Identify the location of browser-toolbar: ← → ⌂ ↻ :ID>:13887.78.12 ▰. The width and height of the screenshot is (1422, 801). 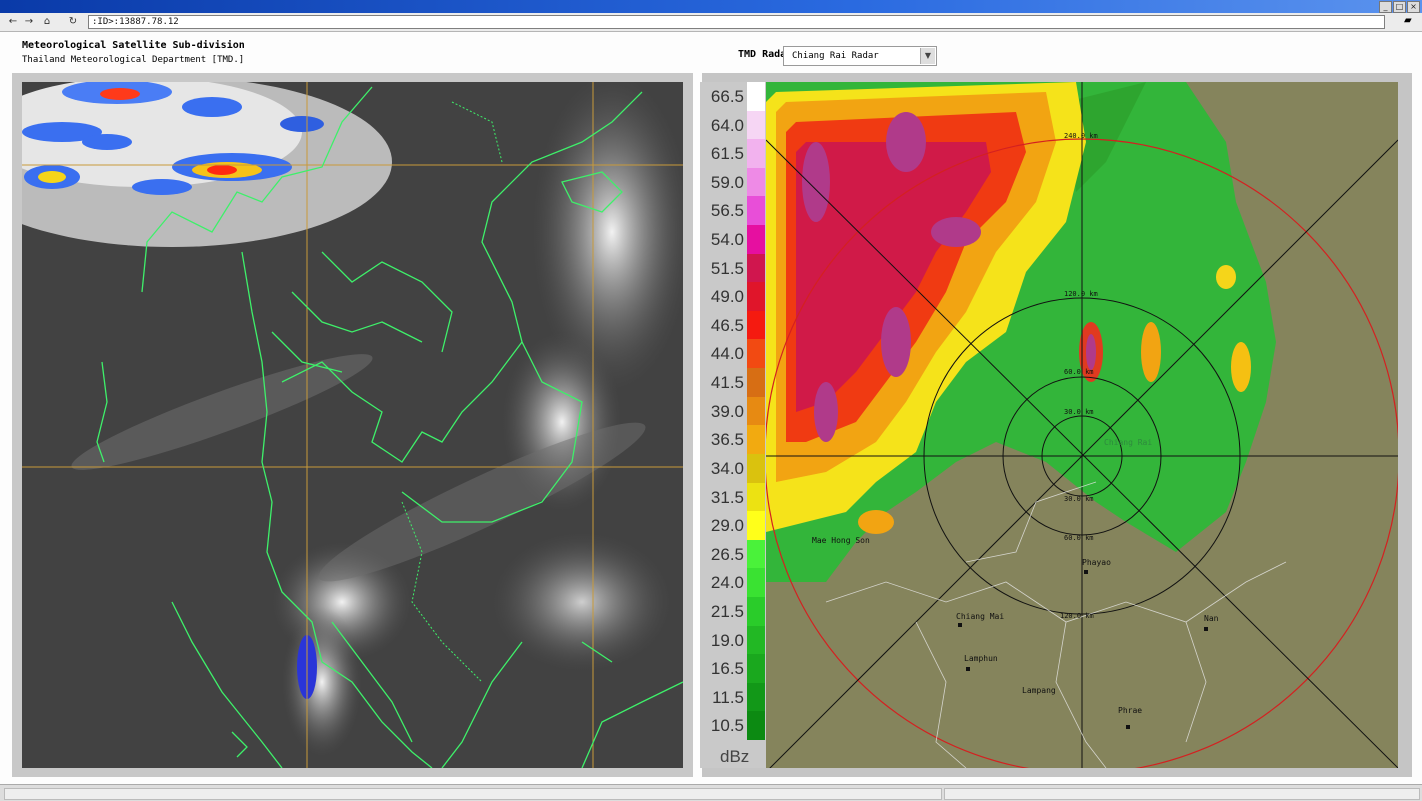
(711, 22).